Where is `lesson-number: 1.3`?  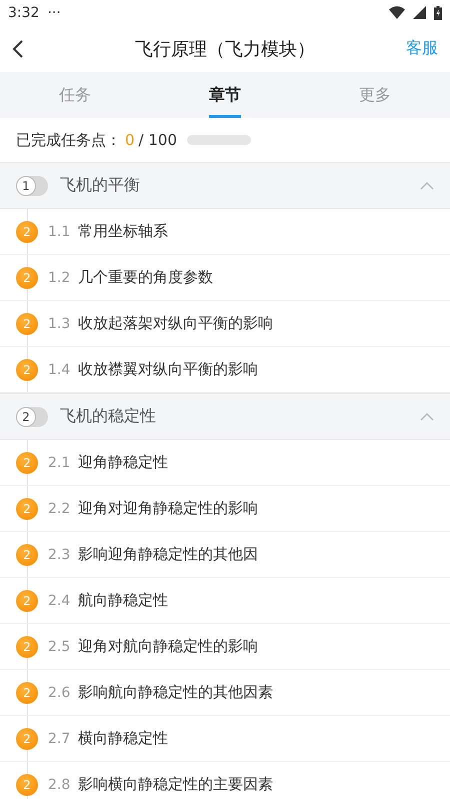
lesson-number: 1.3 is located at coordinates (60, 324).